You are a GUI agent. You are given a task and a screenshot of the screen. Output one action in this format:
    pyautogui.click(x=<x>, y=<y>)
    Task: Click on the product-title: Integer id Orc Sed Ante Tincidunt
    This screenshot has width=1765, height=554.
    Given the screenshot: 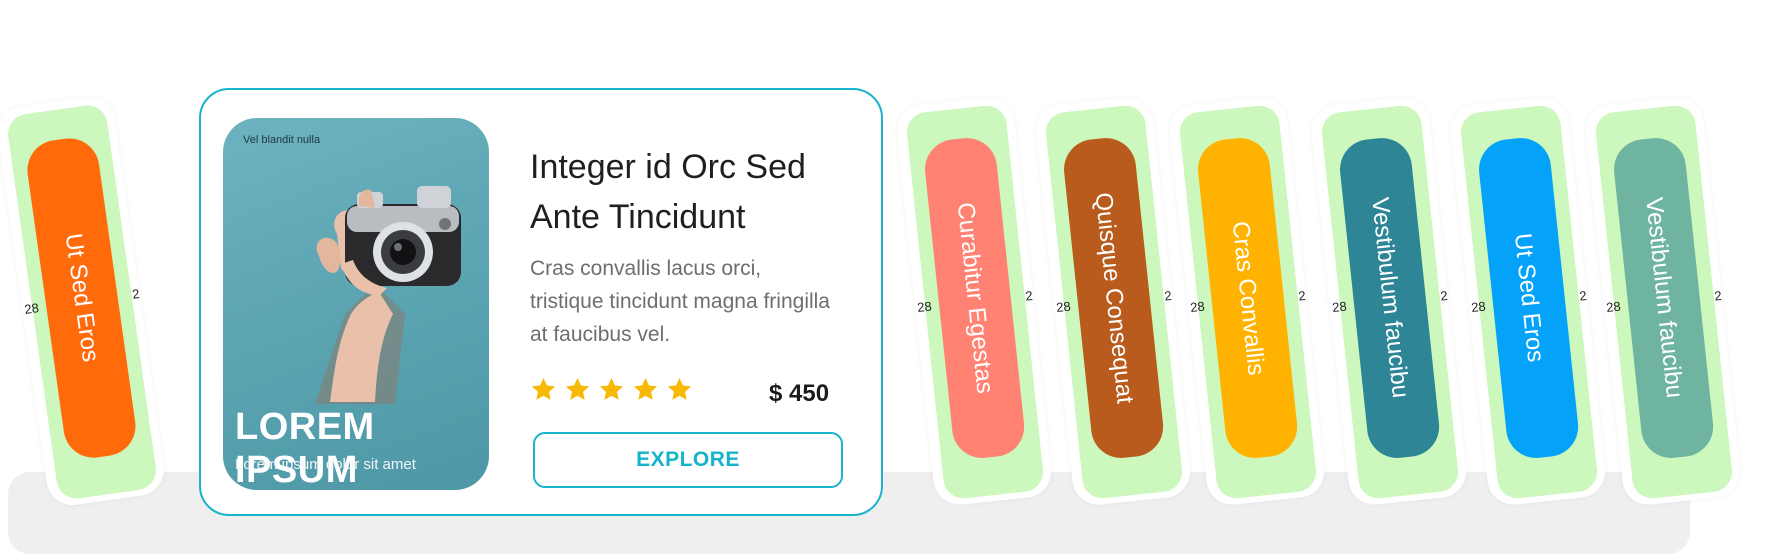 What is the action you would take?
    pyautogui.click(x=668, y=192)
    